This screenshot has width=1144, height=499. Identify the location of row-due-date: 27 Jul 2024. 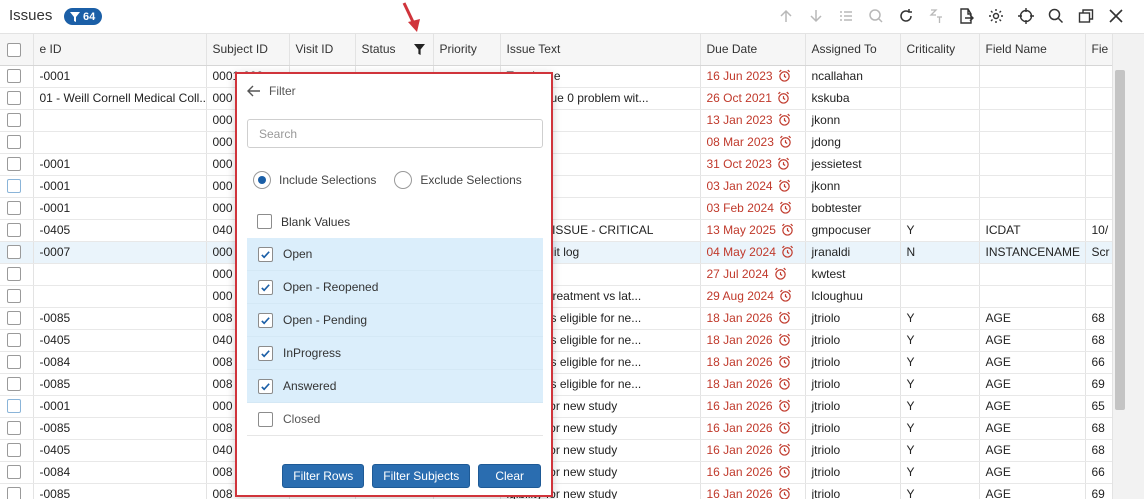
(753, 274).